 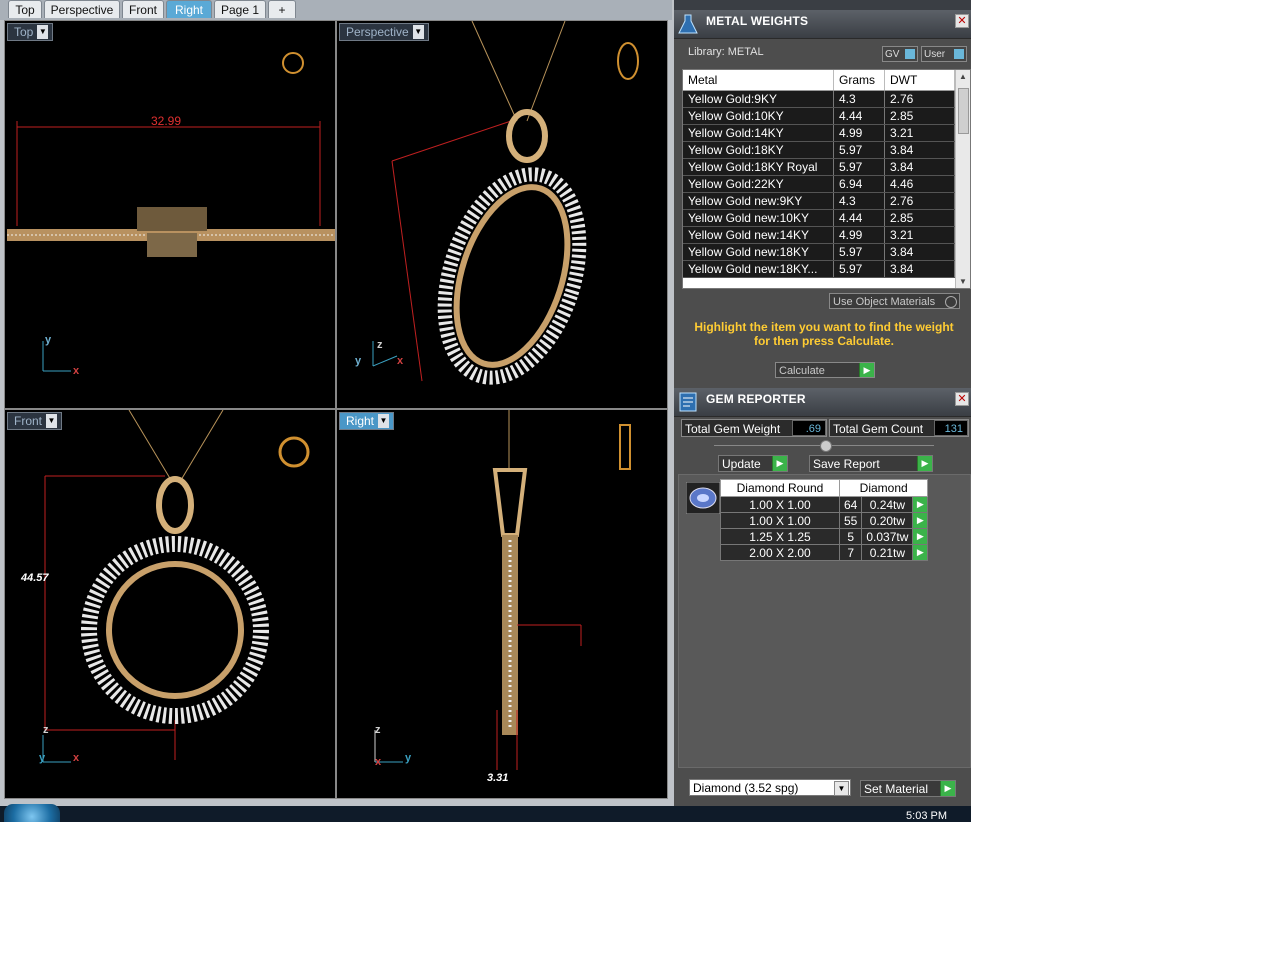 What do you see at coordinates (741, 464) in the screenshot?
I see `update-label: Update` at bounding box center [741, 464].